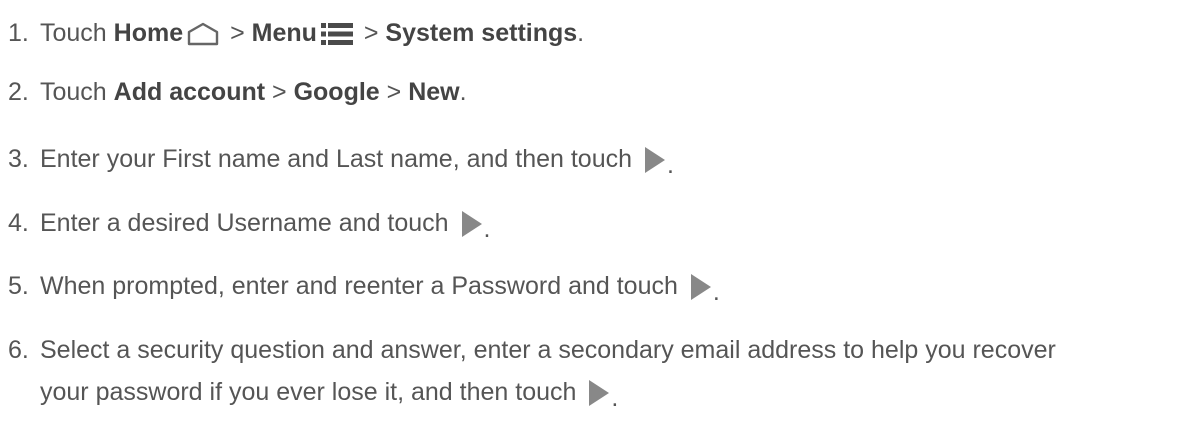 The height and width of the screenshot is (438, 1199). I want to click on system-settings-label: System settings, so click(481, 33).